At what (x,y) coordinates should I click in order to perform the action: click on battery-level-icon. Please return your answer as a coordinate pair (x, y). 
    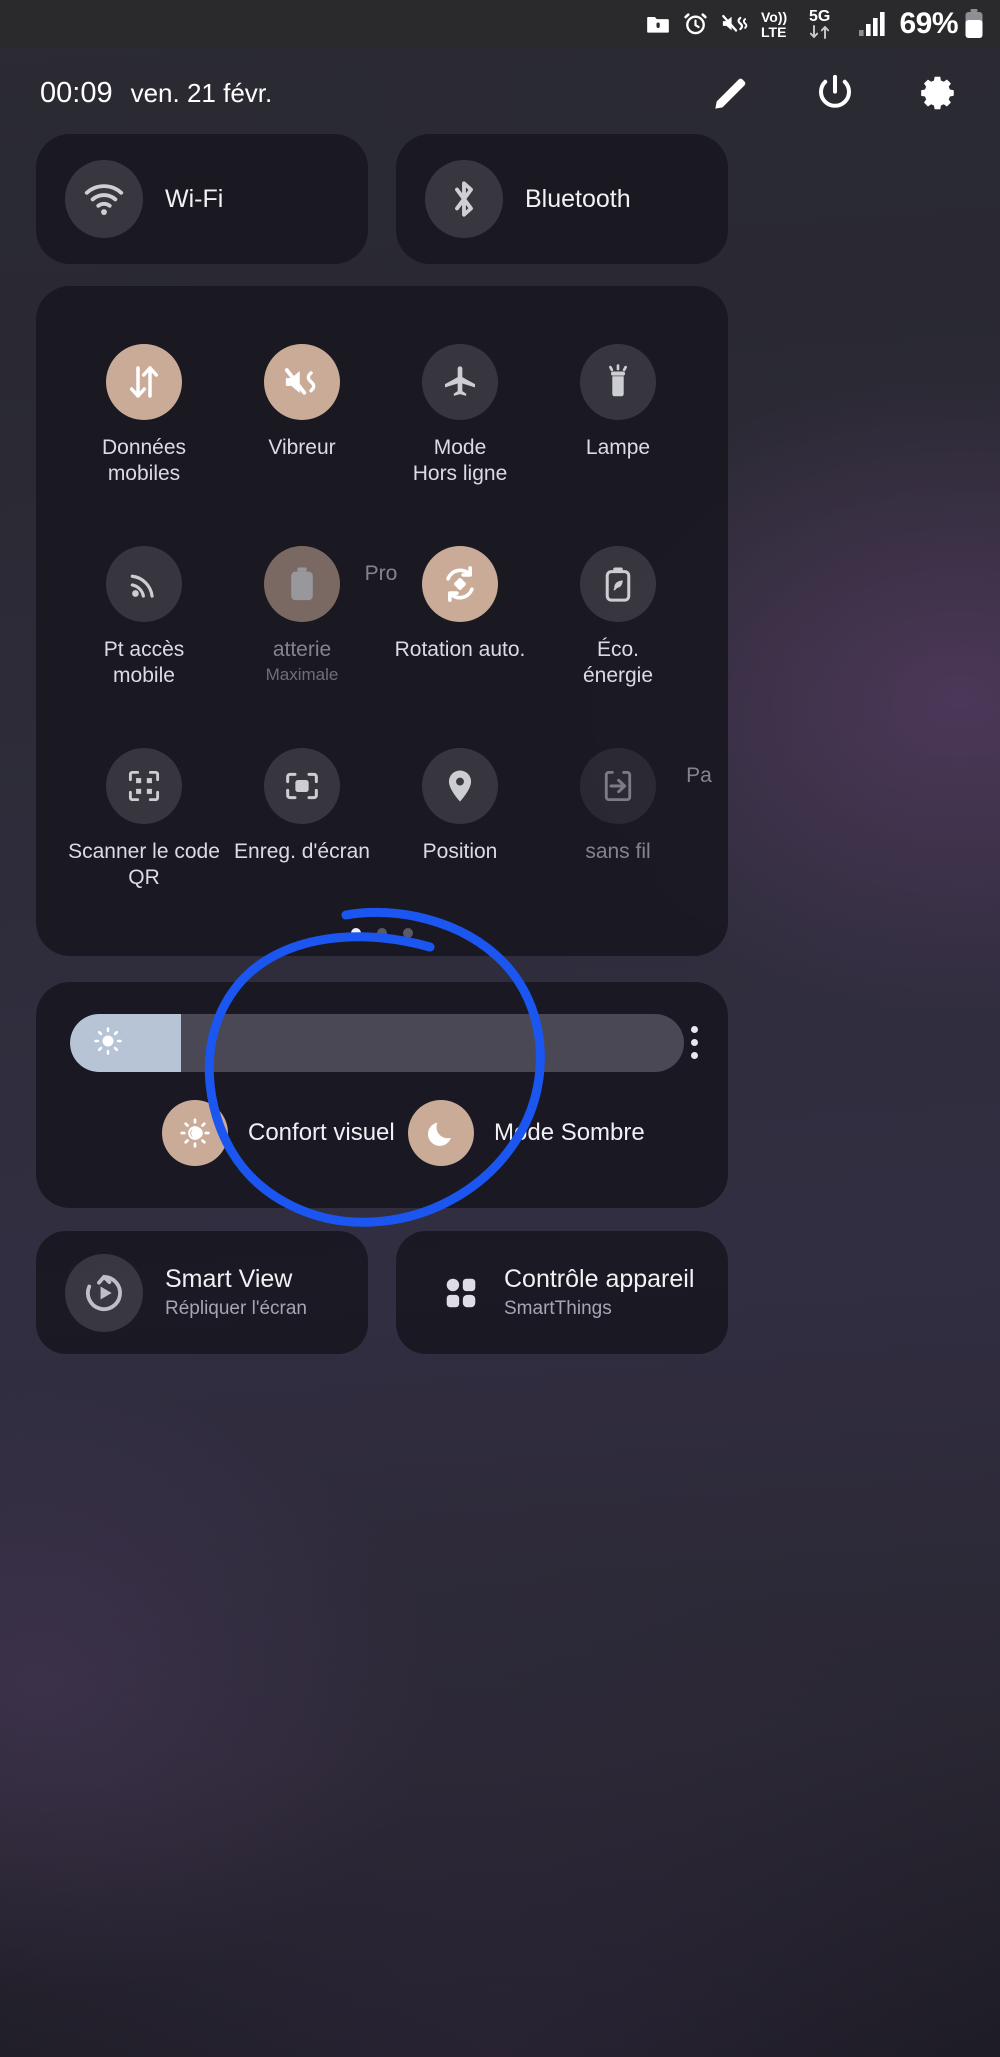
    Looking at the image, I should click on (974, 23).